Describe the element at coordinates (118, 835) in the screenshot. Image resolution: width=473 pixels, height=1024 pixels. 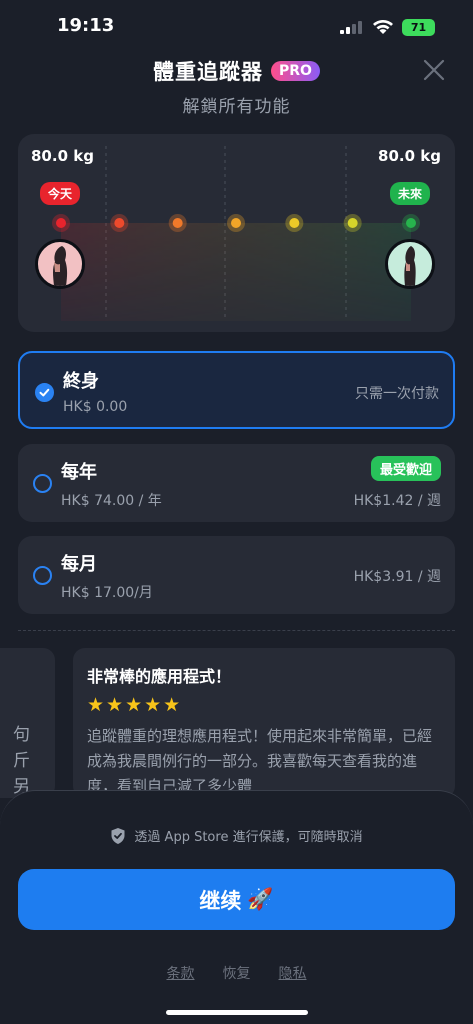
I see `shield-check-icon` at that location.